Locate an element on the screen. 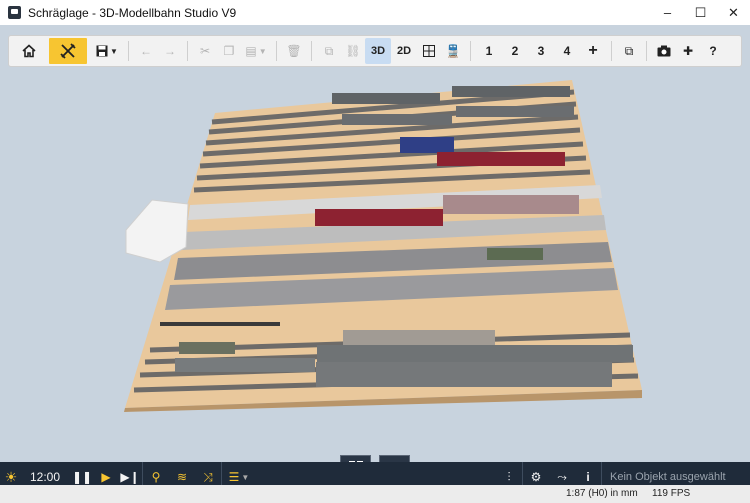  copy-icon: ❐ is located at coordinates (229, 51).